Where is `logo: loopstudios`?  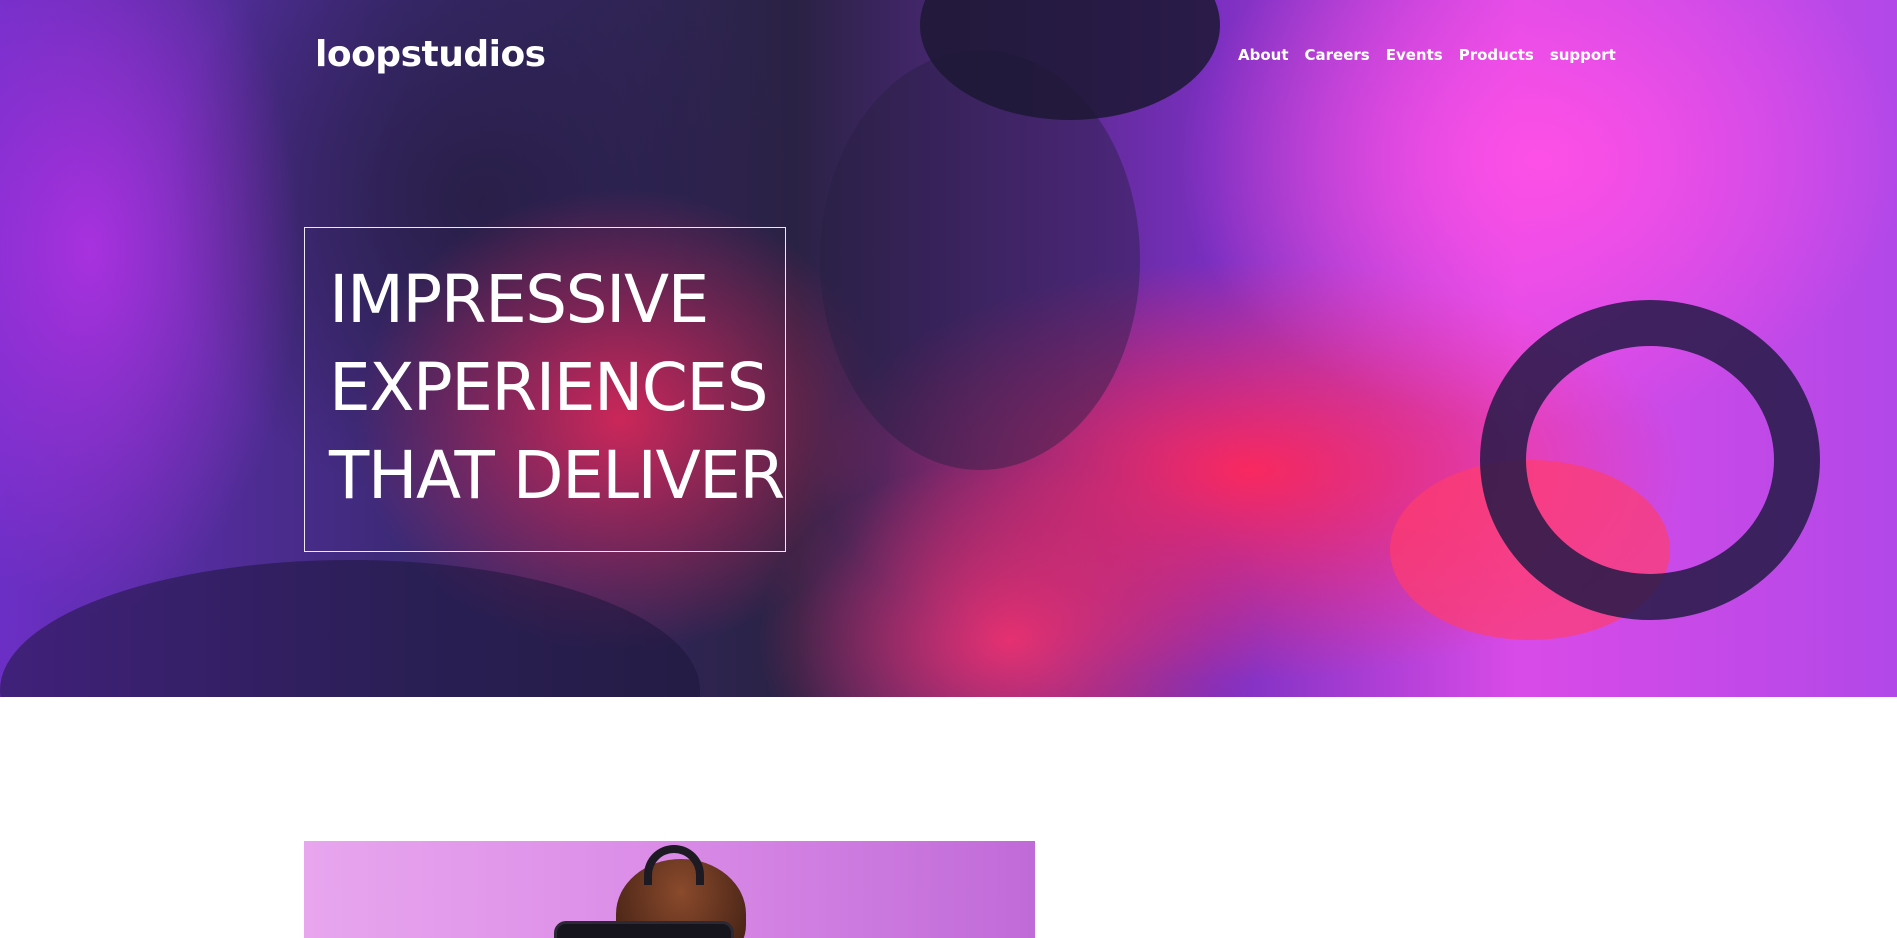 logo: loopstudios is located at coordinates (430, 54).